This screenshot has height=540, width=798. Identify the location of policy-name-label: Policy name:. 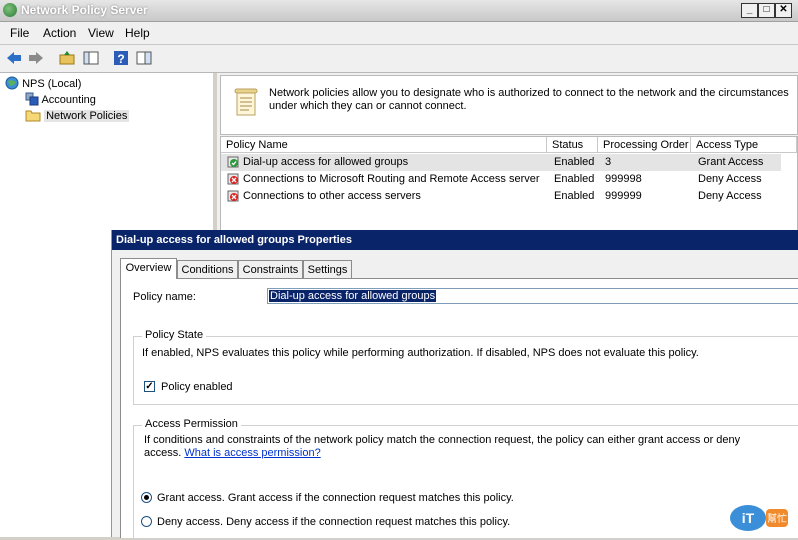
(164, 297).